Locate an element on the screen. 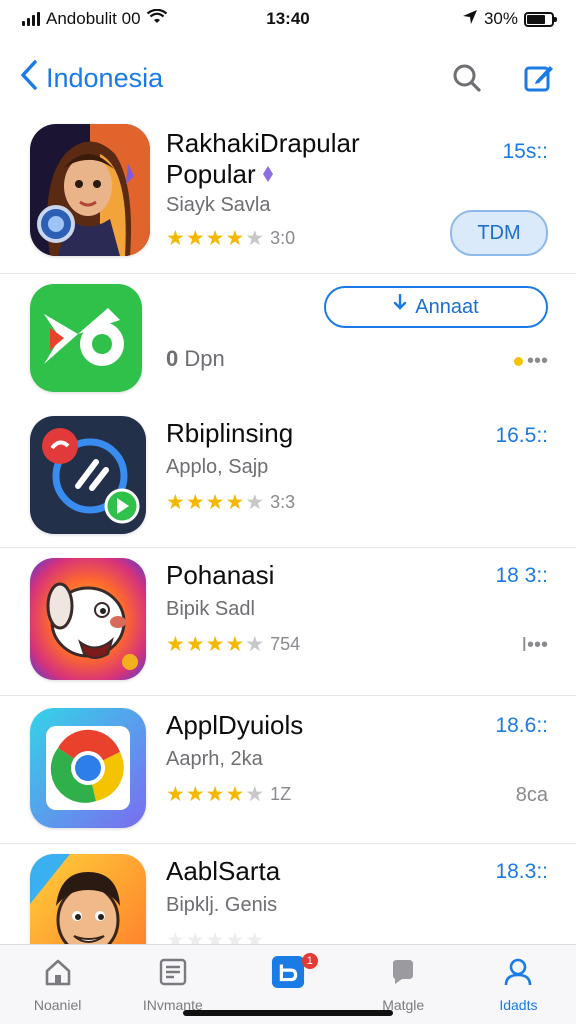 The height and width of the screenshot is (1024, 576). app-name: AablSarta is located at coordinates (223, 871).